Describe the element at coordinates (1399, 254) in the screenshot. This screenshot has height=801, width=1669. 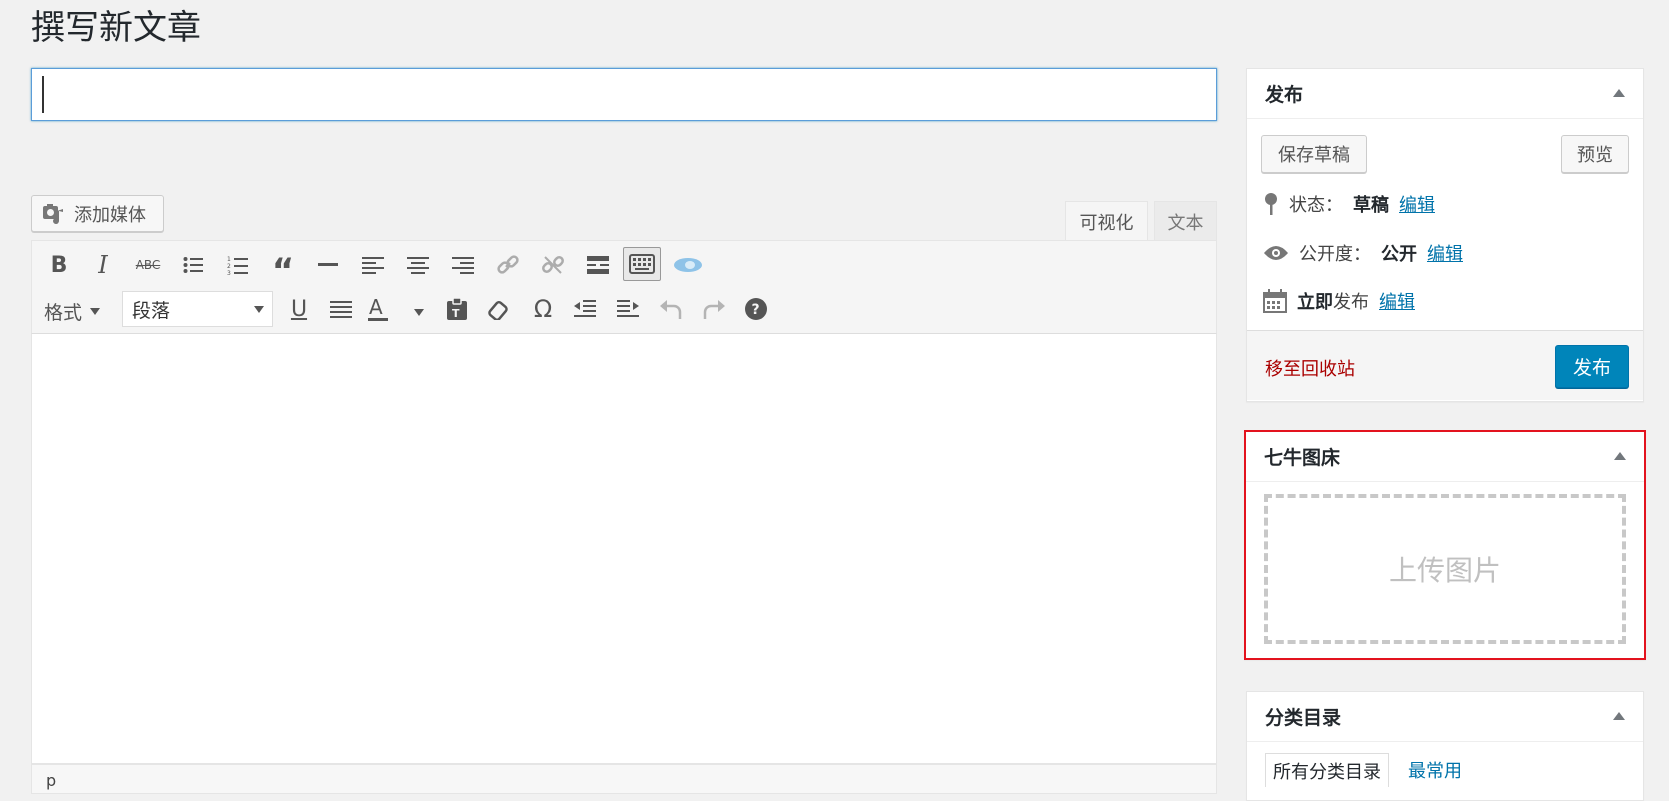
I see `visibility-value: 公开` at that location.